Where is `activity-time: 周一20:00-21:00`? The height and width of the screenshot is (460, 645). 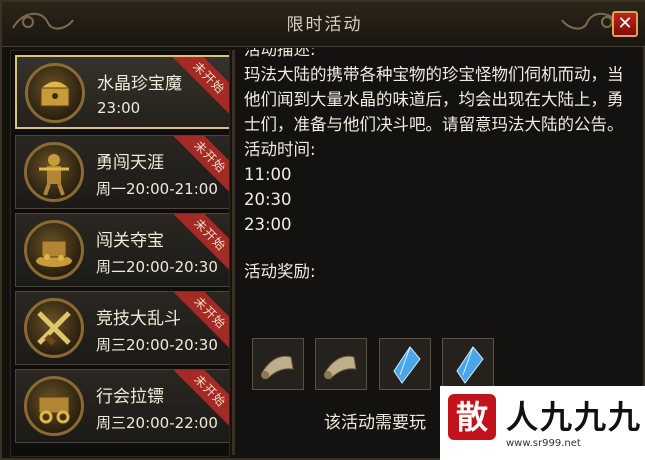 activity-time: 周一20:00-21:00 is located at coordinates (157, 189).